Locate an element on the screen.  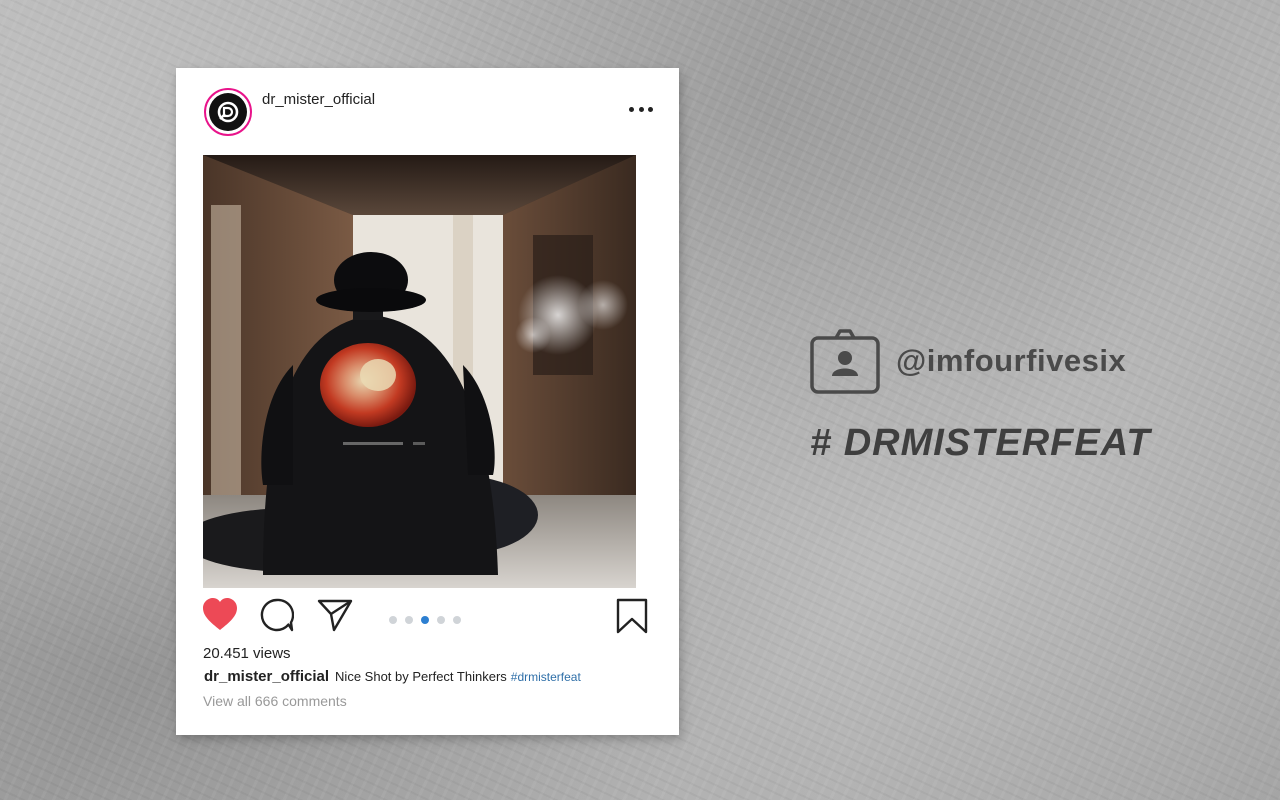
like-heart-icon is located at coordinates (220, 617).